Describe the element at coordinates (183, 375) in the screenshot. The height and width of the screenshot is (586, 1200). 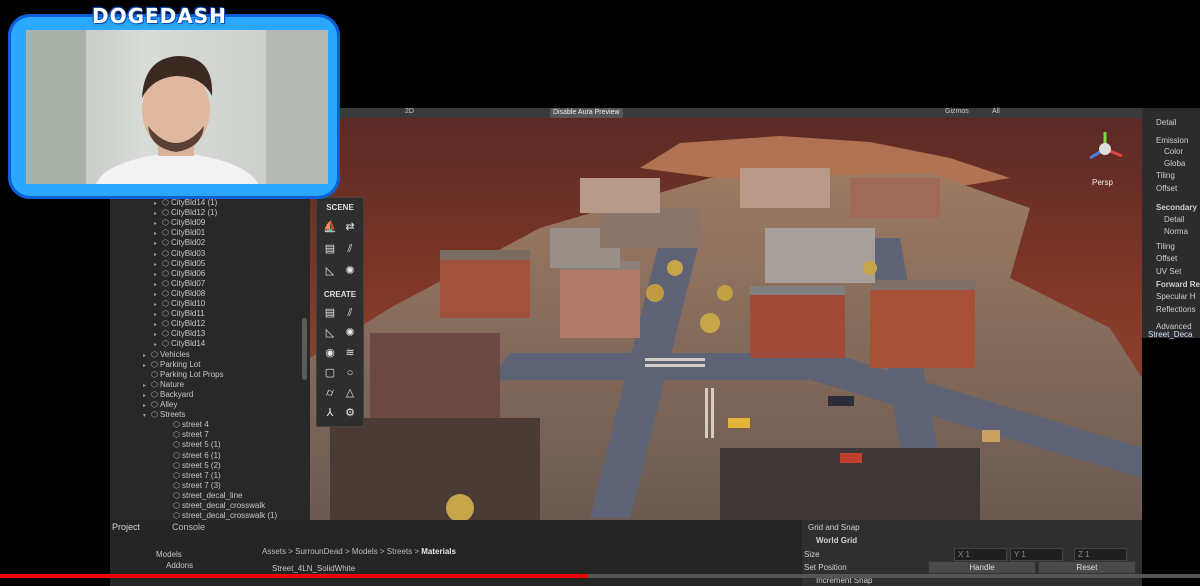
I see `hierarchy-item: ⬡ Parking Lot Props` at that location.